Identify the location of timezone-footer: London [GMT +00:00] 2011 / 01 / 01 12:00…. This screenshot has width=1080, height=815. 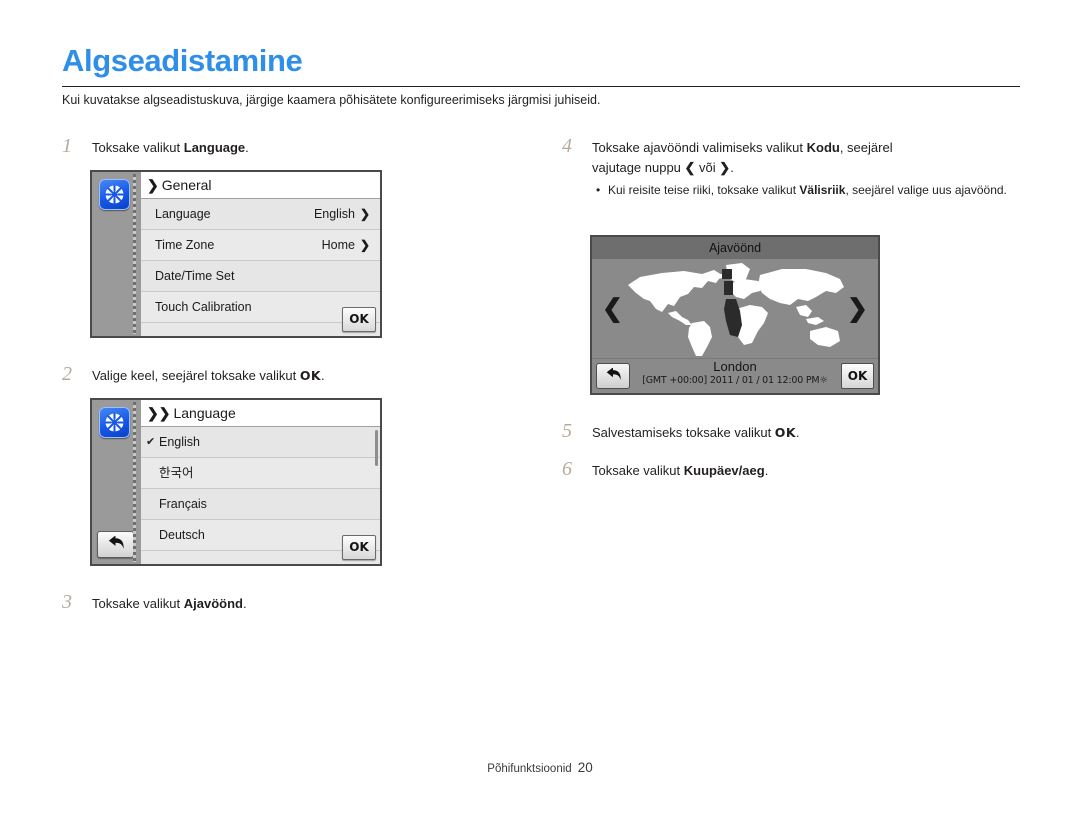
(735, 375).